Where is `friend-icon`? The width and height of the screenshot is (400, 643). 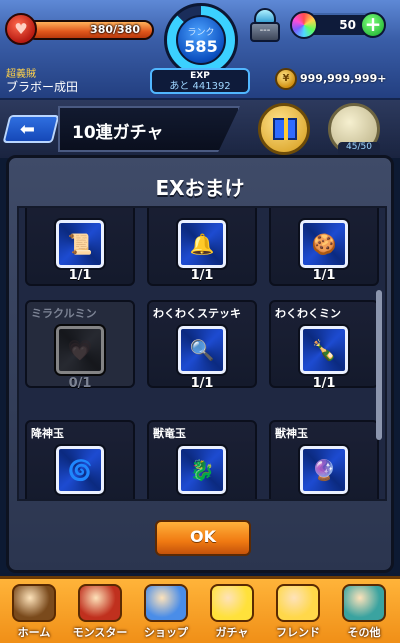
friend-icon is located at coordinates (298, 603).